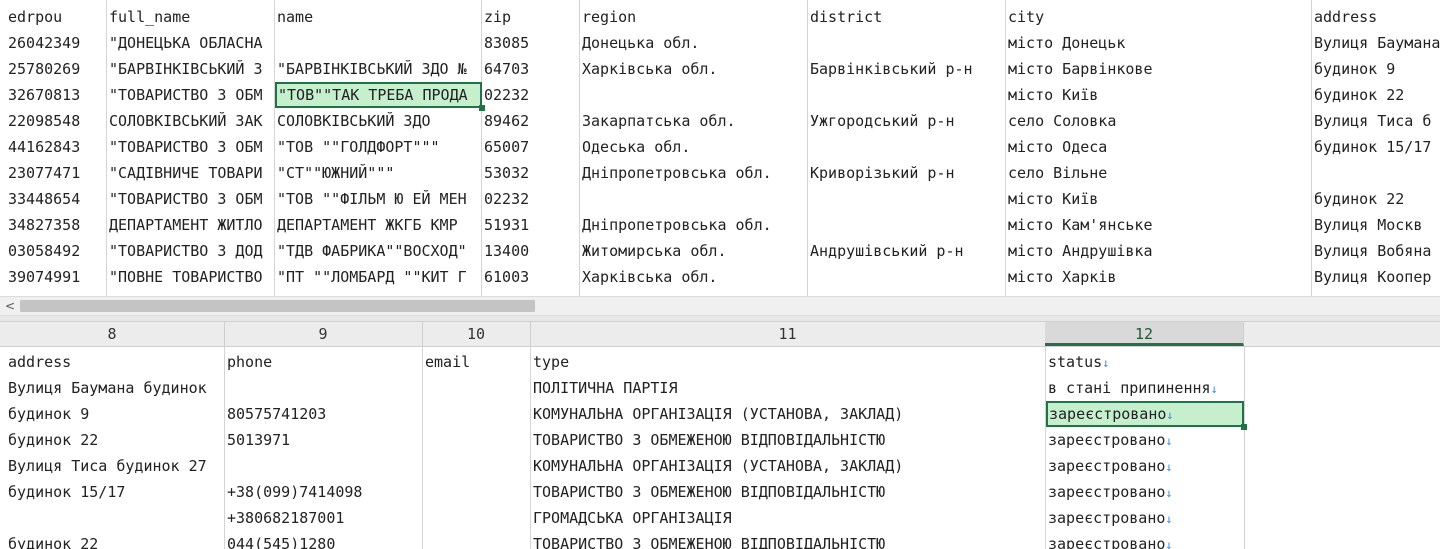 Image resolution: width=1440 pixels, height=549 pixels. I want to click on table-cell: СОЛОВКІВСЬКИЙ ЗДО, so click(378, 121).